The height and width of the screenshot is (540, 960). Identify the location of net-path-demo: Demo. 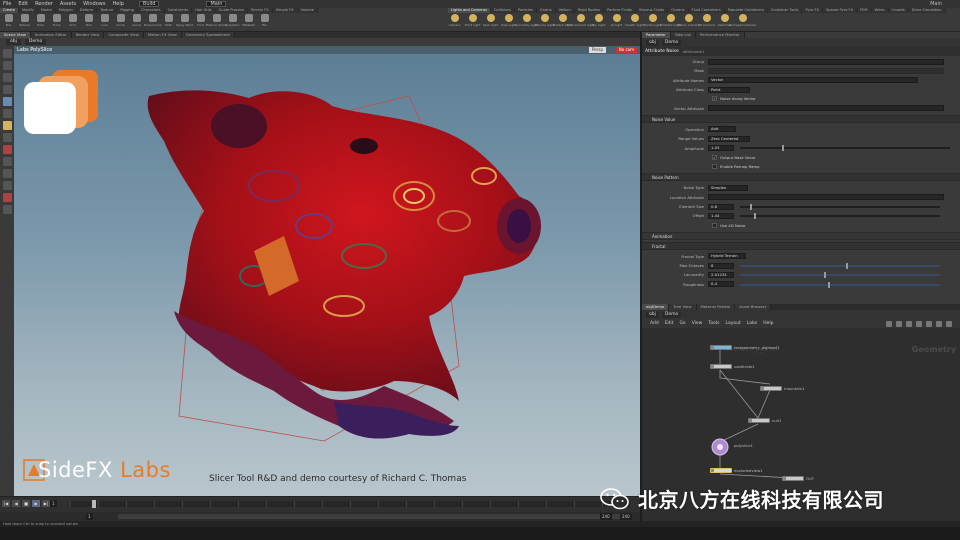
(671, 314).